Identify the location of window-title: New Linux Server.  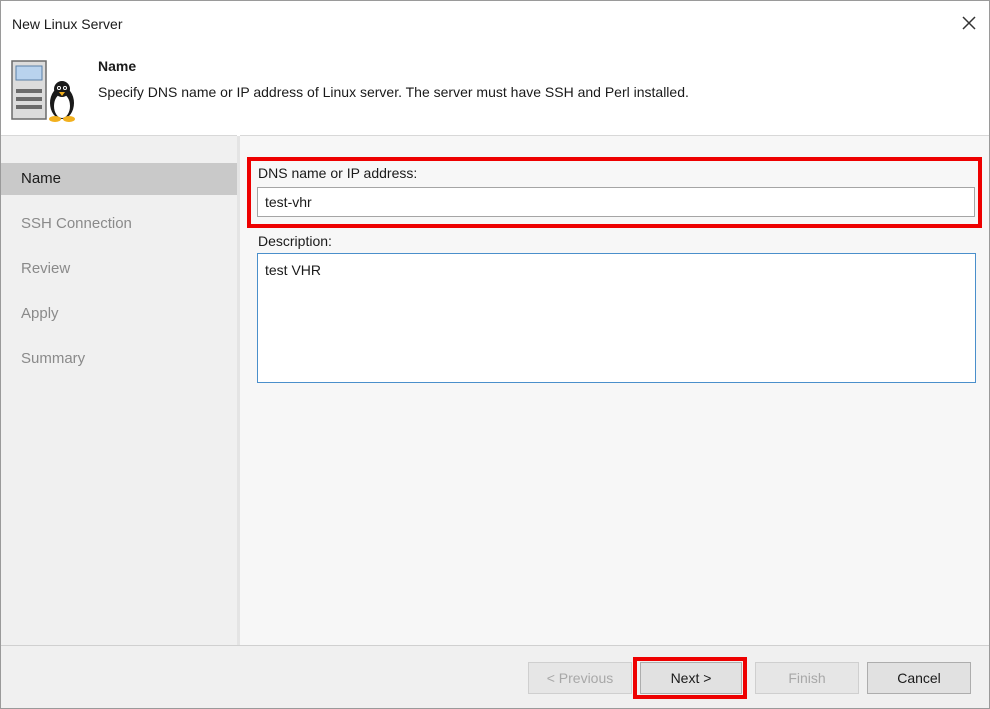
(67, 24).